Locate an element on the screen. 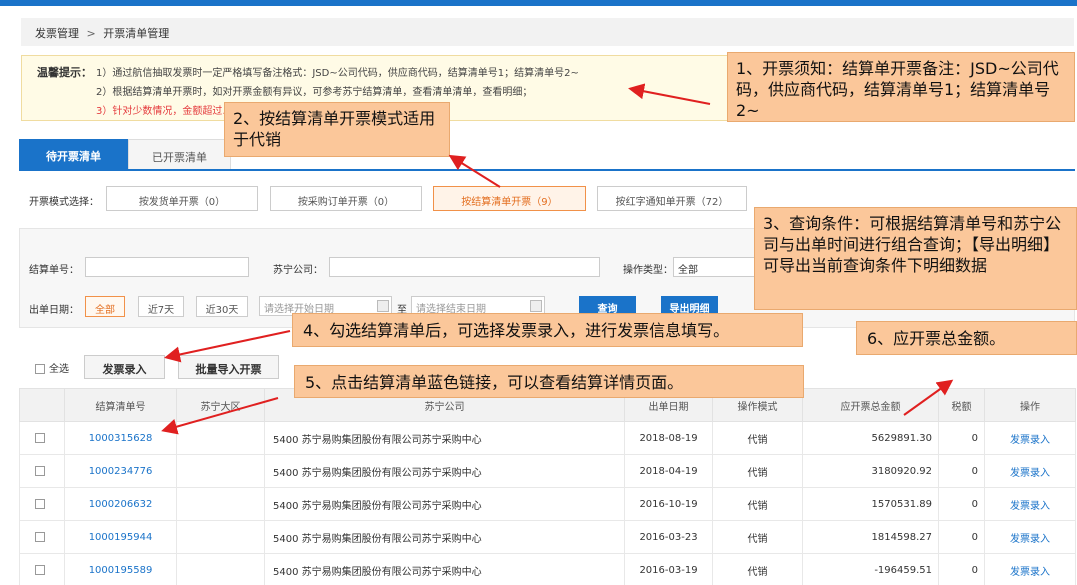 The image size is (1077, 585). header-operation: 操作 is located at coordinates (1030, 405).